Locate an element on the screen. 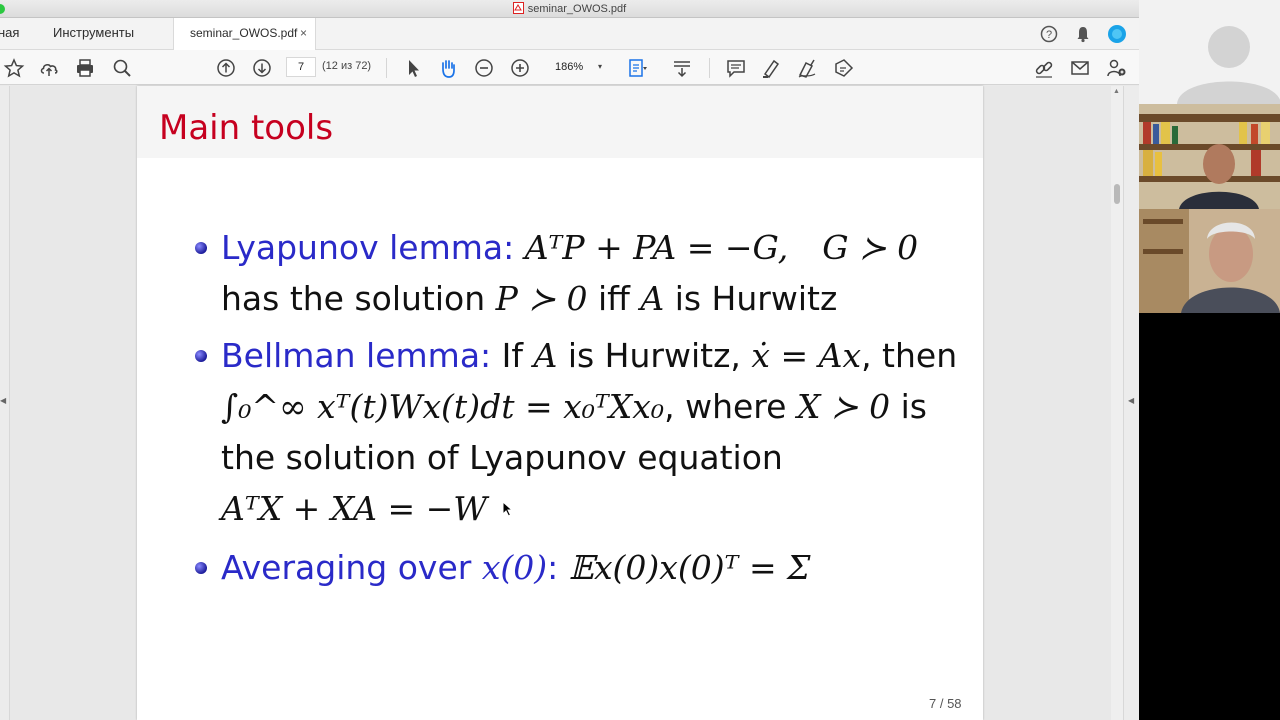 Image resolution: width=1280 pixels, height=720 pixels. window-titlebar: seminar_OWOS.pdf is located at coordinates (569, 9).